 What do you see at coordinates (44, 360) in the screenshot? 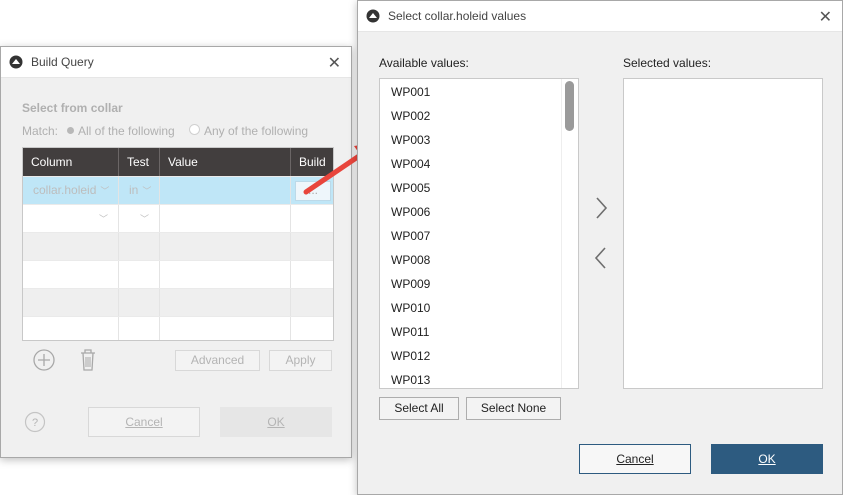
I see `add-circle-icon` at bounding box center [44, 360].